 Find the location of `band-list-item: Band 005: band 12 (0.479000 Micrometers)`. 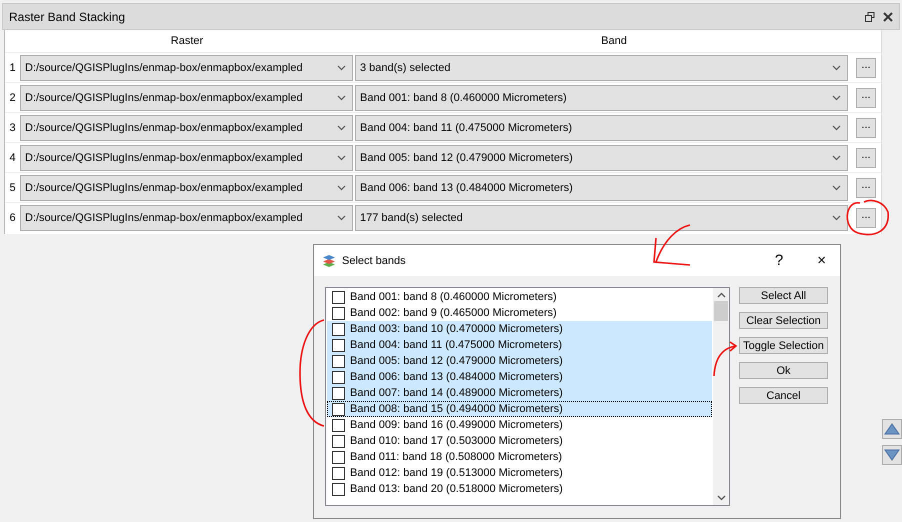

band-list-item: Band 005: band 12 (0.479000 Micrometers) is located at coordinates (519, 361).